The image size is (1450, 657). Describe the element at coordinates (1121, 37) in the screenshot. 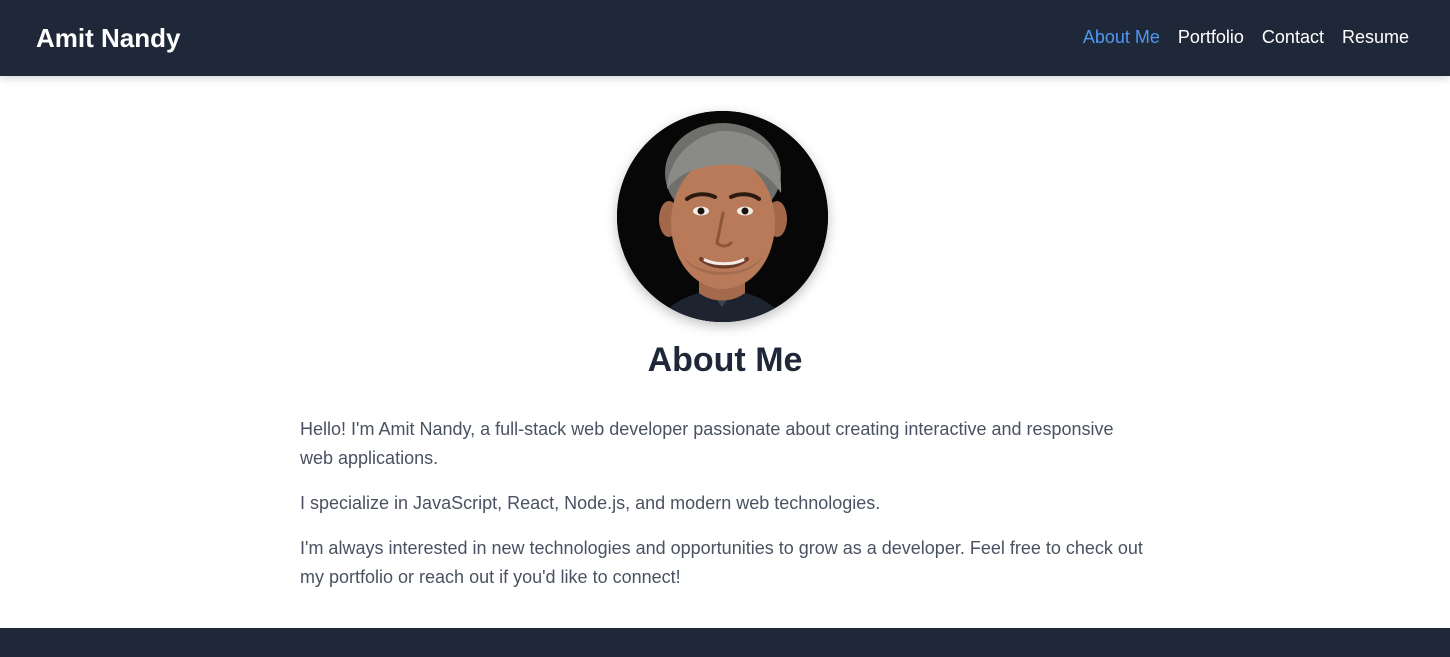

I see `nav-about-me: About Me` at that location.